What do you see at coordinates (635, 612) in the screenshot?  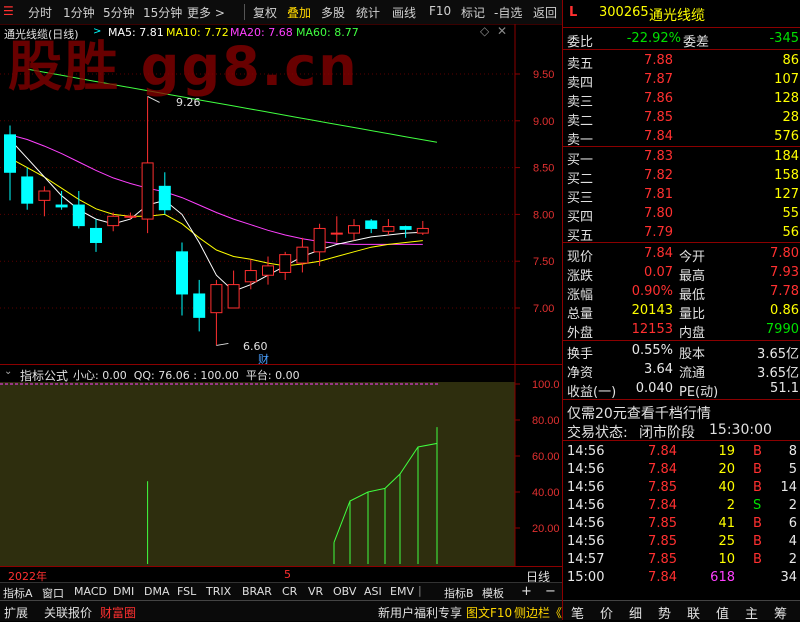 I see `quote-tab: 细` at bounding box center [635, 612].